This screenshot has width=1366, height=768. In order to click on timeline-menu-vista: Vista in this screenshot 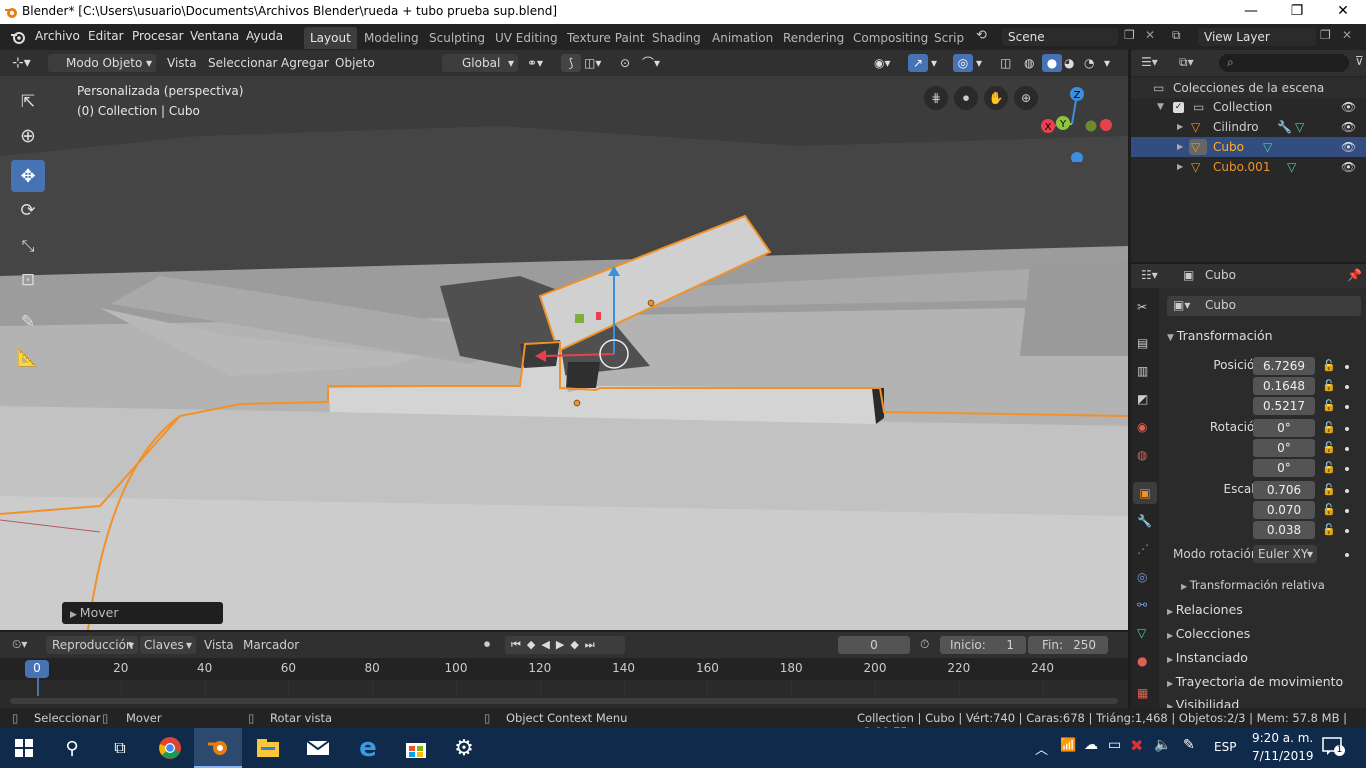, I will do `click(219, 645)`.